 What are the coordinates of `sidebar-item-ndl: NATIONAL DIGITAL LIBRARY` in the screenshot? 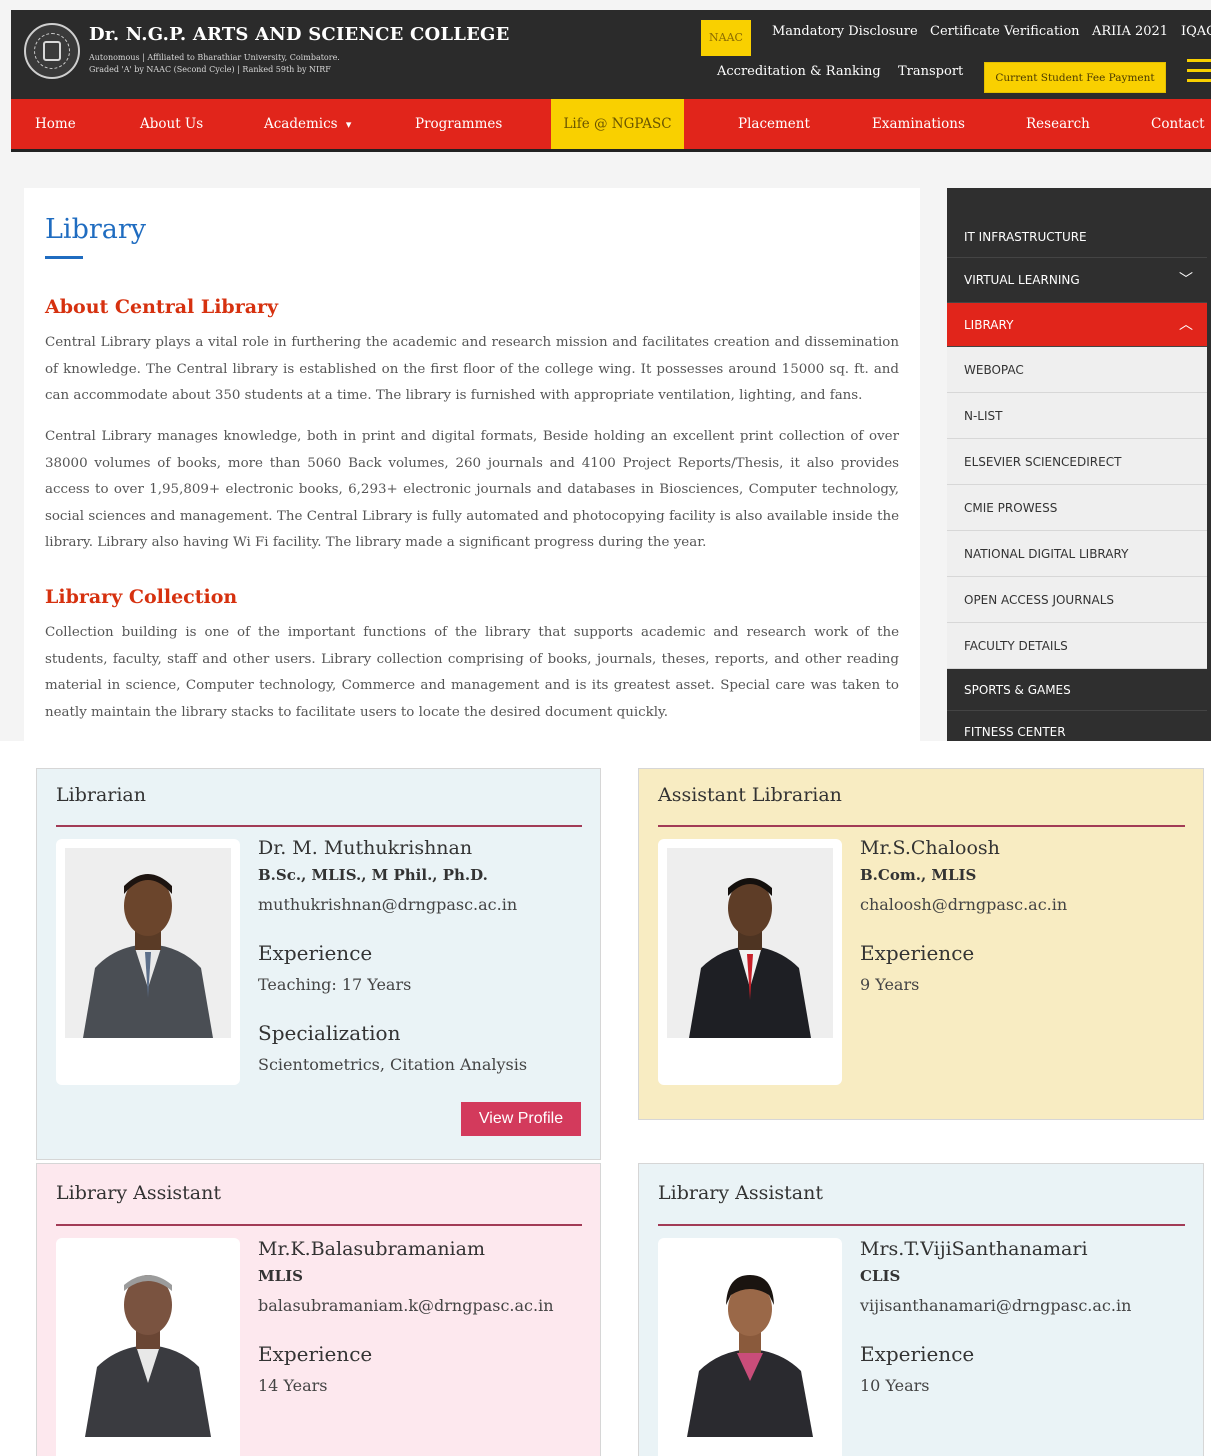 It's located at (1077, 554).